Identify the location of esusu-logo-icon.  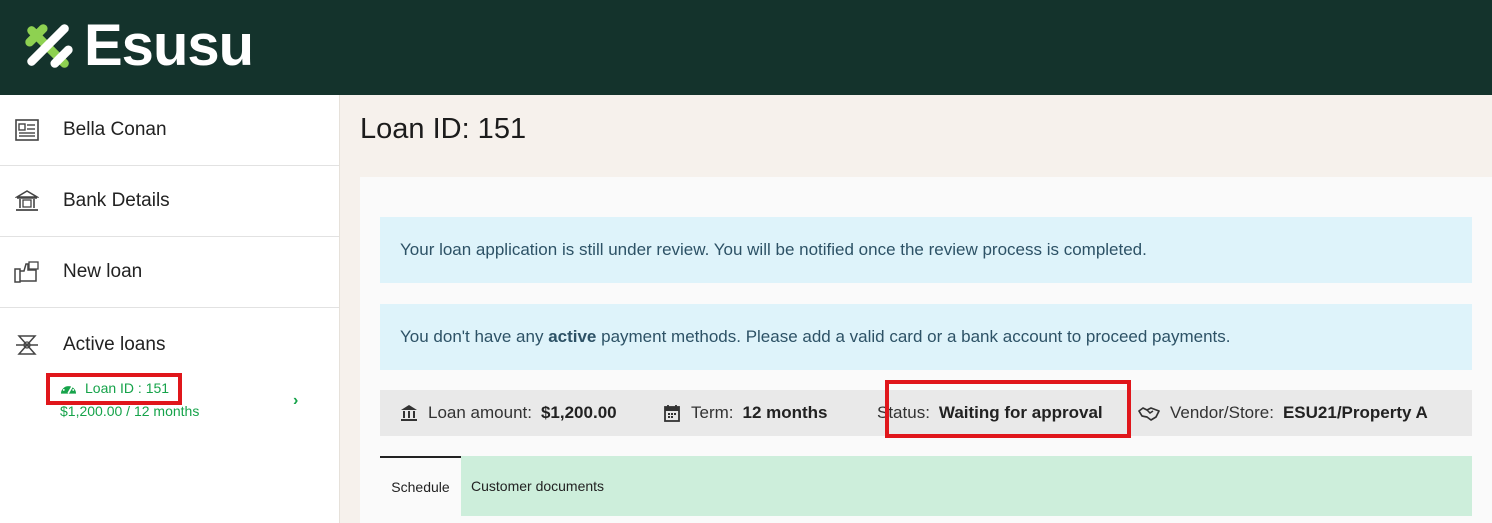
(49, 46).